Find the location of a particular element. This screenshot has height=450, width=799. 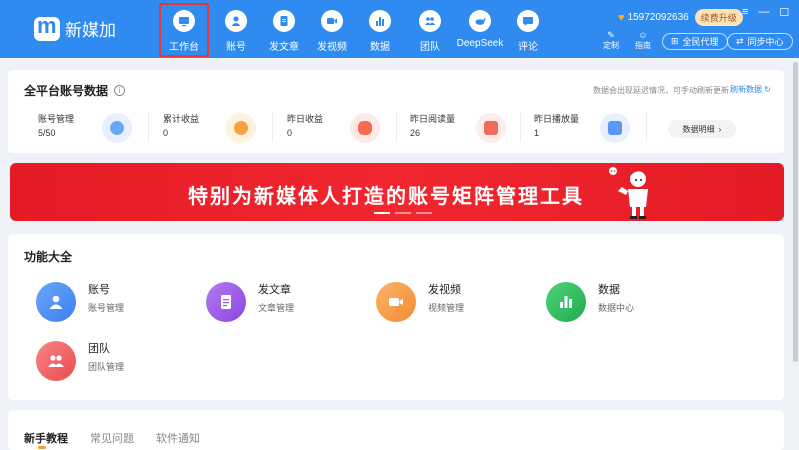

agent-button: ⊞ 全民代理 is located at coordinates (695, 41).